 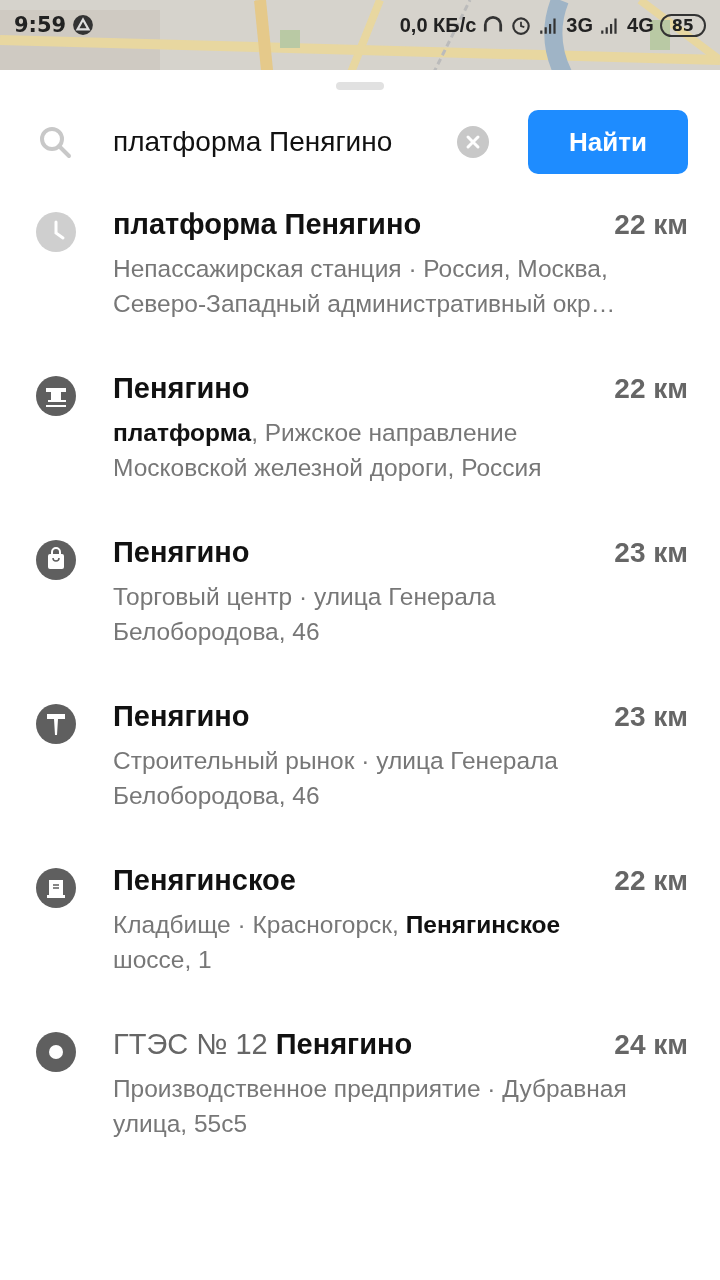 What do you see at coordinates (55, 142) in the screenshot?
I see `search-icon` at bounding box center [55, 142].